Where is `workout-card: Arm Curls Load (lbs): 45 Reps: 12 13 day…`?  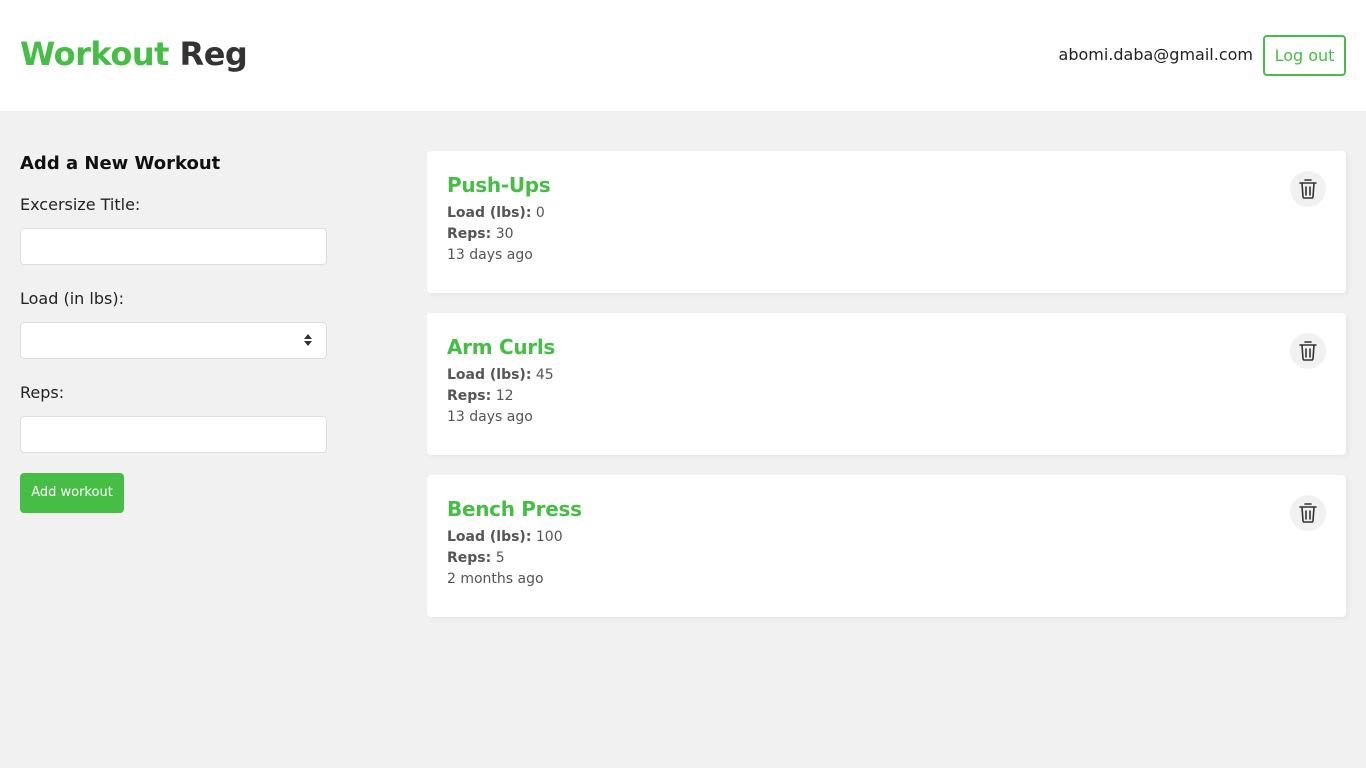 workout-card: Arm Curls Load (lbs): 45 Reps: 12 13 day… is located at coordinates (886, 384).